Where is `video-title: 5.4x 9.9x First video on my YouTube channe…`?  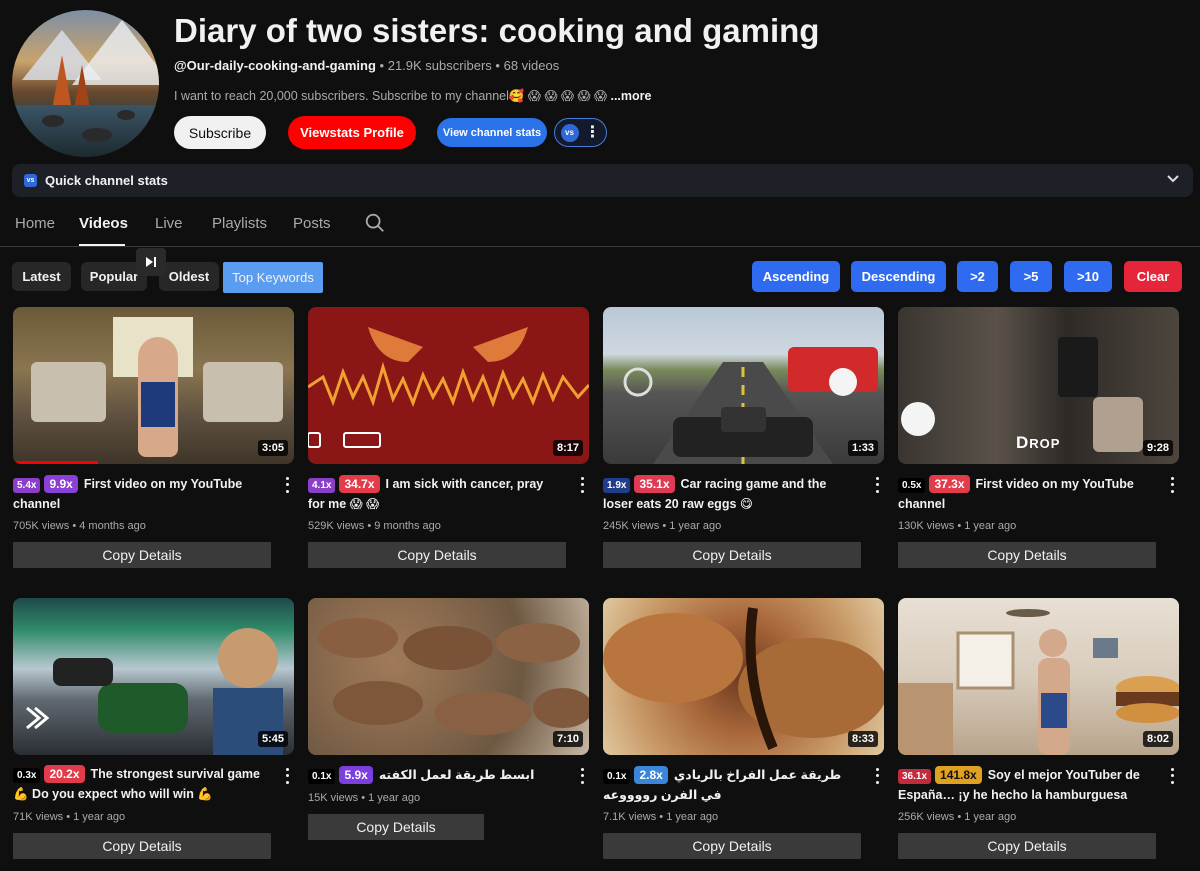 video-title: 5.4x 9.9x First video on my YouTube channe… is located at coordinates (140, 494).